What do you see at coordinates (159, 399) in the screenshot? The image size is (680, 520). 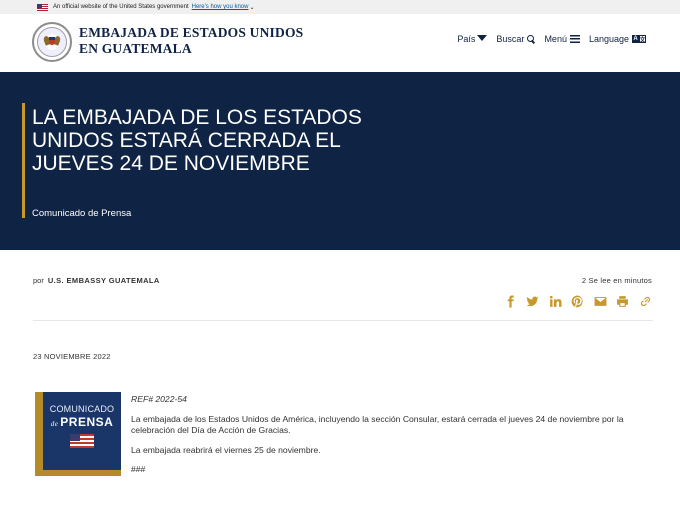 I see `ref-number: REF# 2022-54` at bounding box center [159, 399].